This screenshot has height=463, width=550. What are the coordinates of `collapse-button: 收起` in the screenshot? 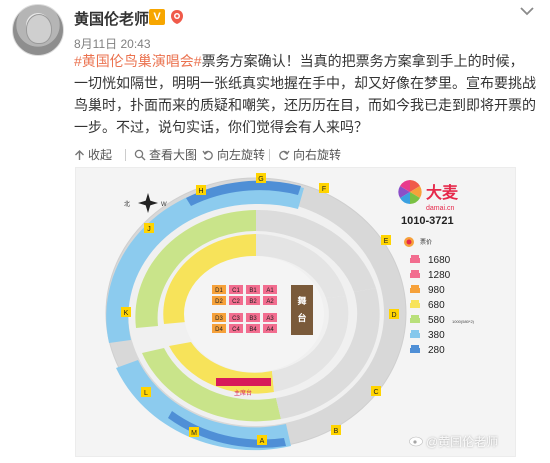 It's located at (93, 155).